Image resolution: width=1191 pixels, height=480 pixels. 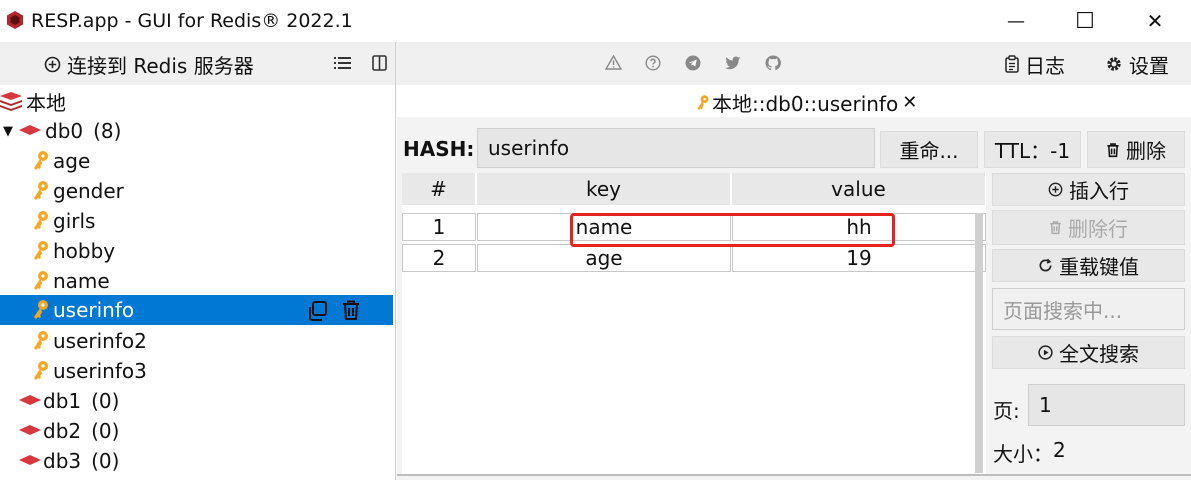 I want to click on tree-db1: db1 (0), so click(x=196, y=401).